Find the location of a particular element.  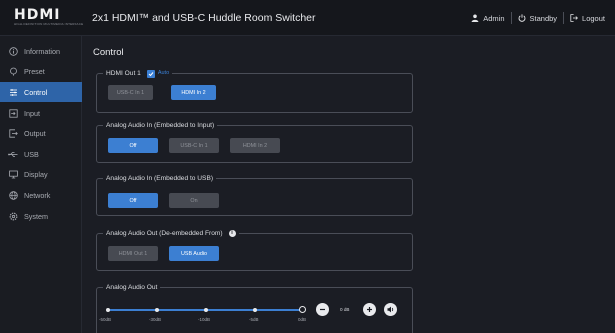

sidebar-item-display: Display is located at coordinates (41, 174).